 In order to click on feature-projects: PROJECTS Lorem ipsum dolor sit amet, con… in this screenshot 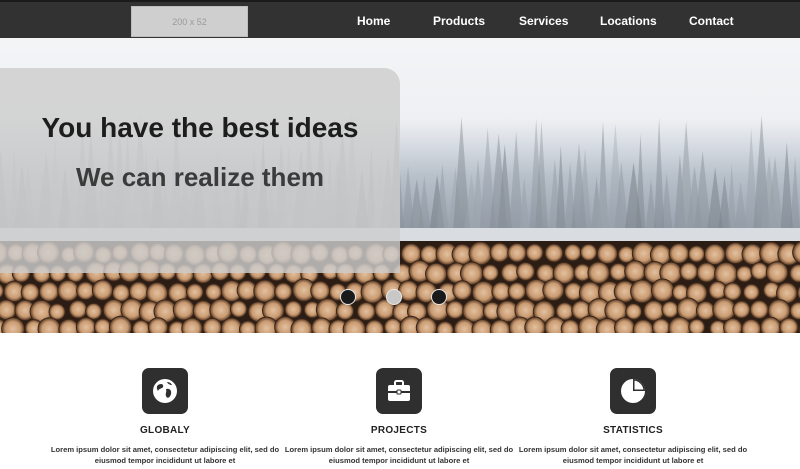, I will do `click(399, 417)`.